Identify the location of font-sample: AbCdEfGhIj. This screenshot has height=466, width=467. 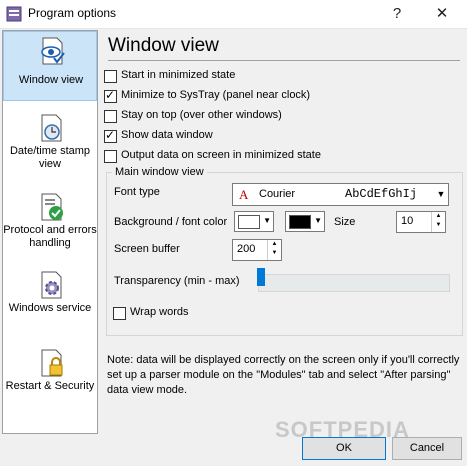
(381, 194).